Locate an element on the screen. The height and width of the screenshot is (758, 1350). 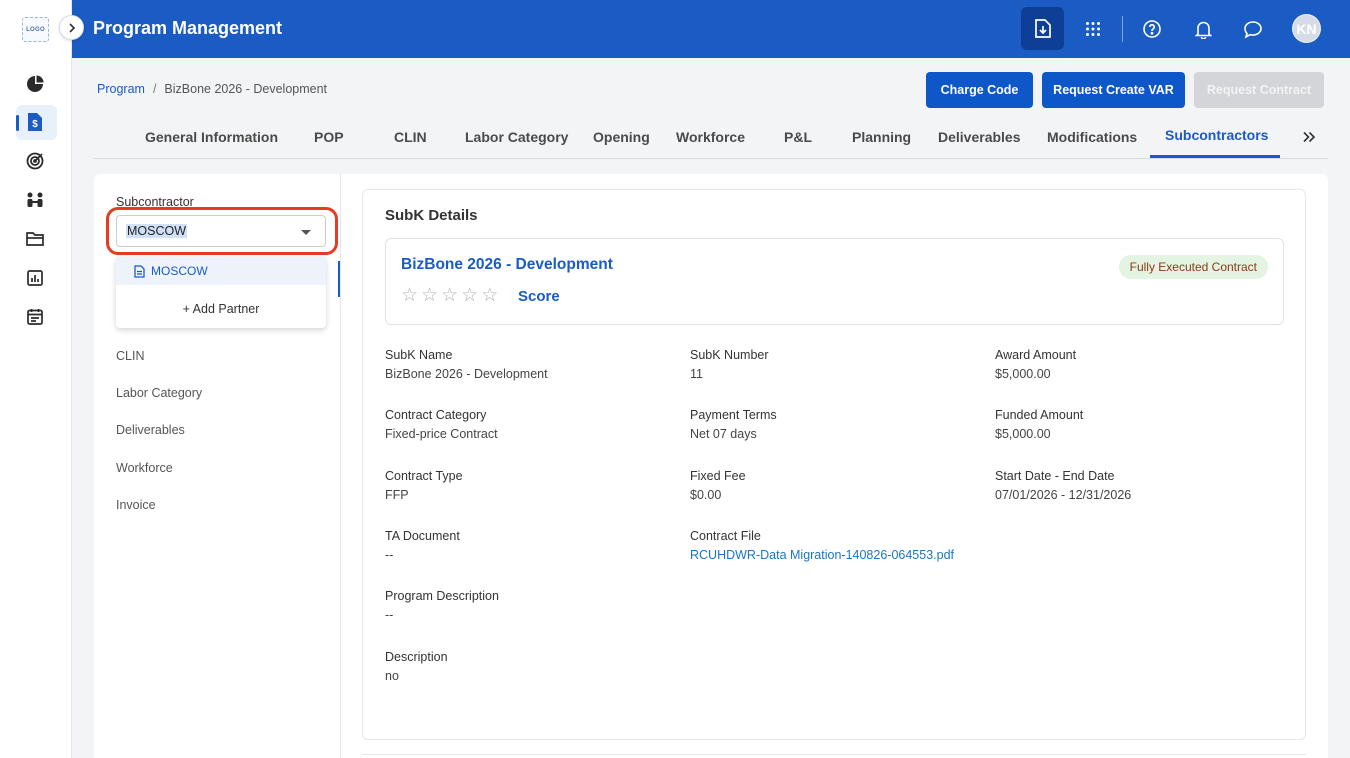
subk-card-title: BizBone 2026 - Development is located at coordinates (507, 265).